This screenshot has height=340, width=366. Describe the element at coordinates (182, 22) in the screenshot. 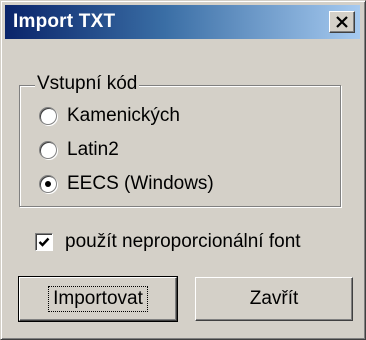

I see `title-bar: Import TXT` at that location.